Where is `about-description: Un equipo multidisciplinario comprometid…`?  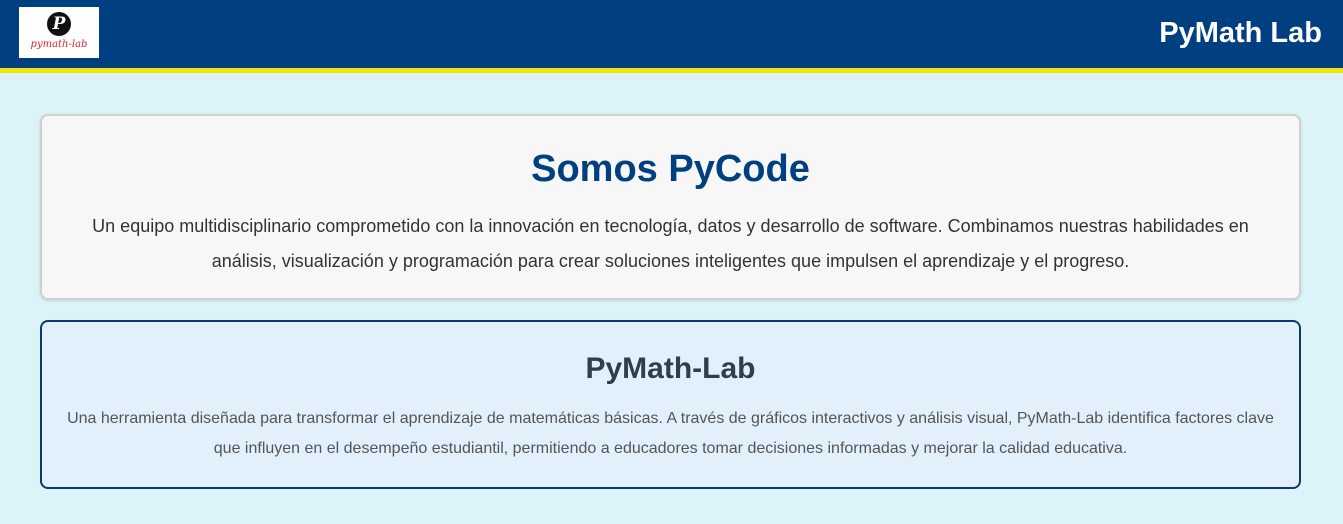 about-description: Un equipo multidisciplinario comprometid… is located at coordinates (670, 243).